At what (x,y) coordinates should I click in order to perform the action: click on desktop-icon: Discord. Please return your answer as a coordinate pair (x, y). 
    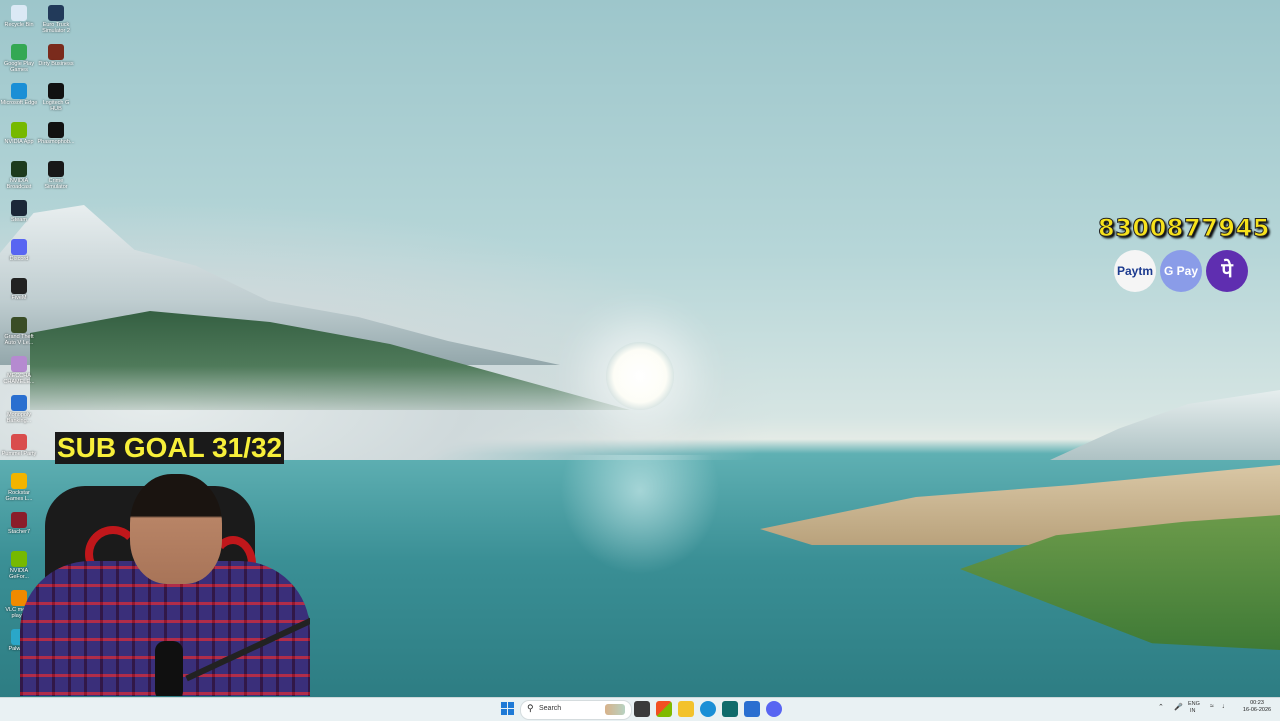
    Looking at the image, I should click on (19, 255).